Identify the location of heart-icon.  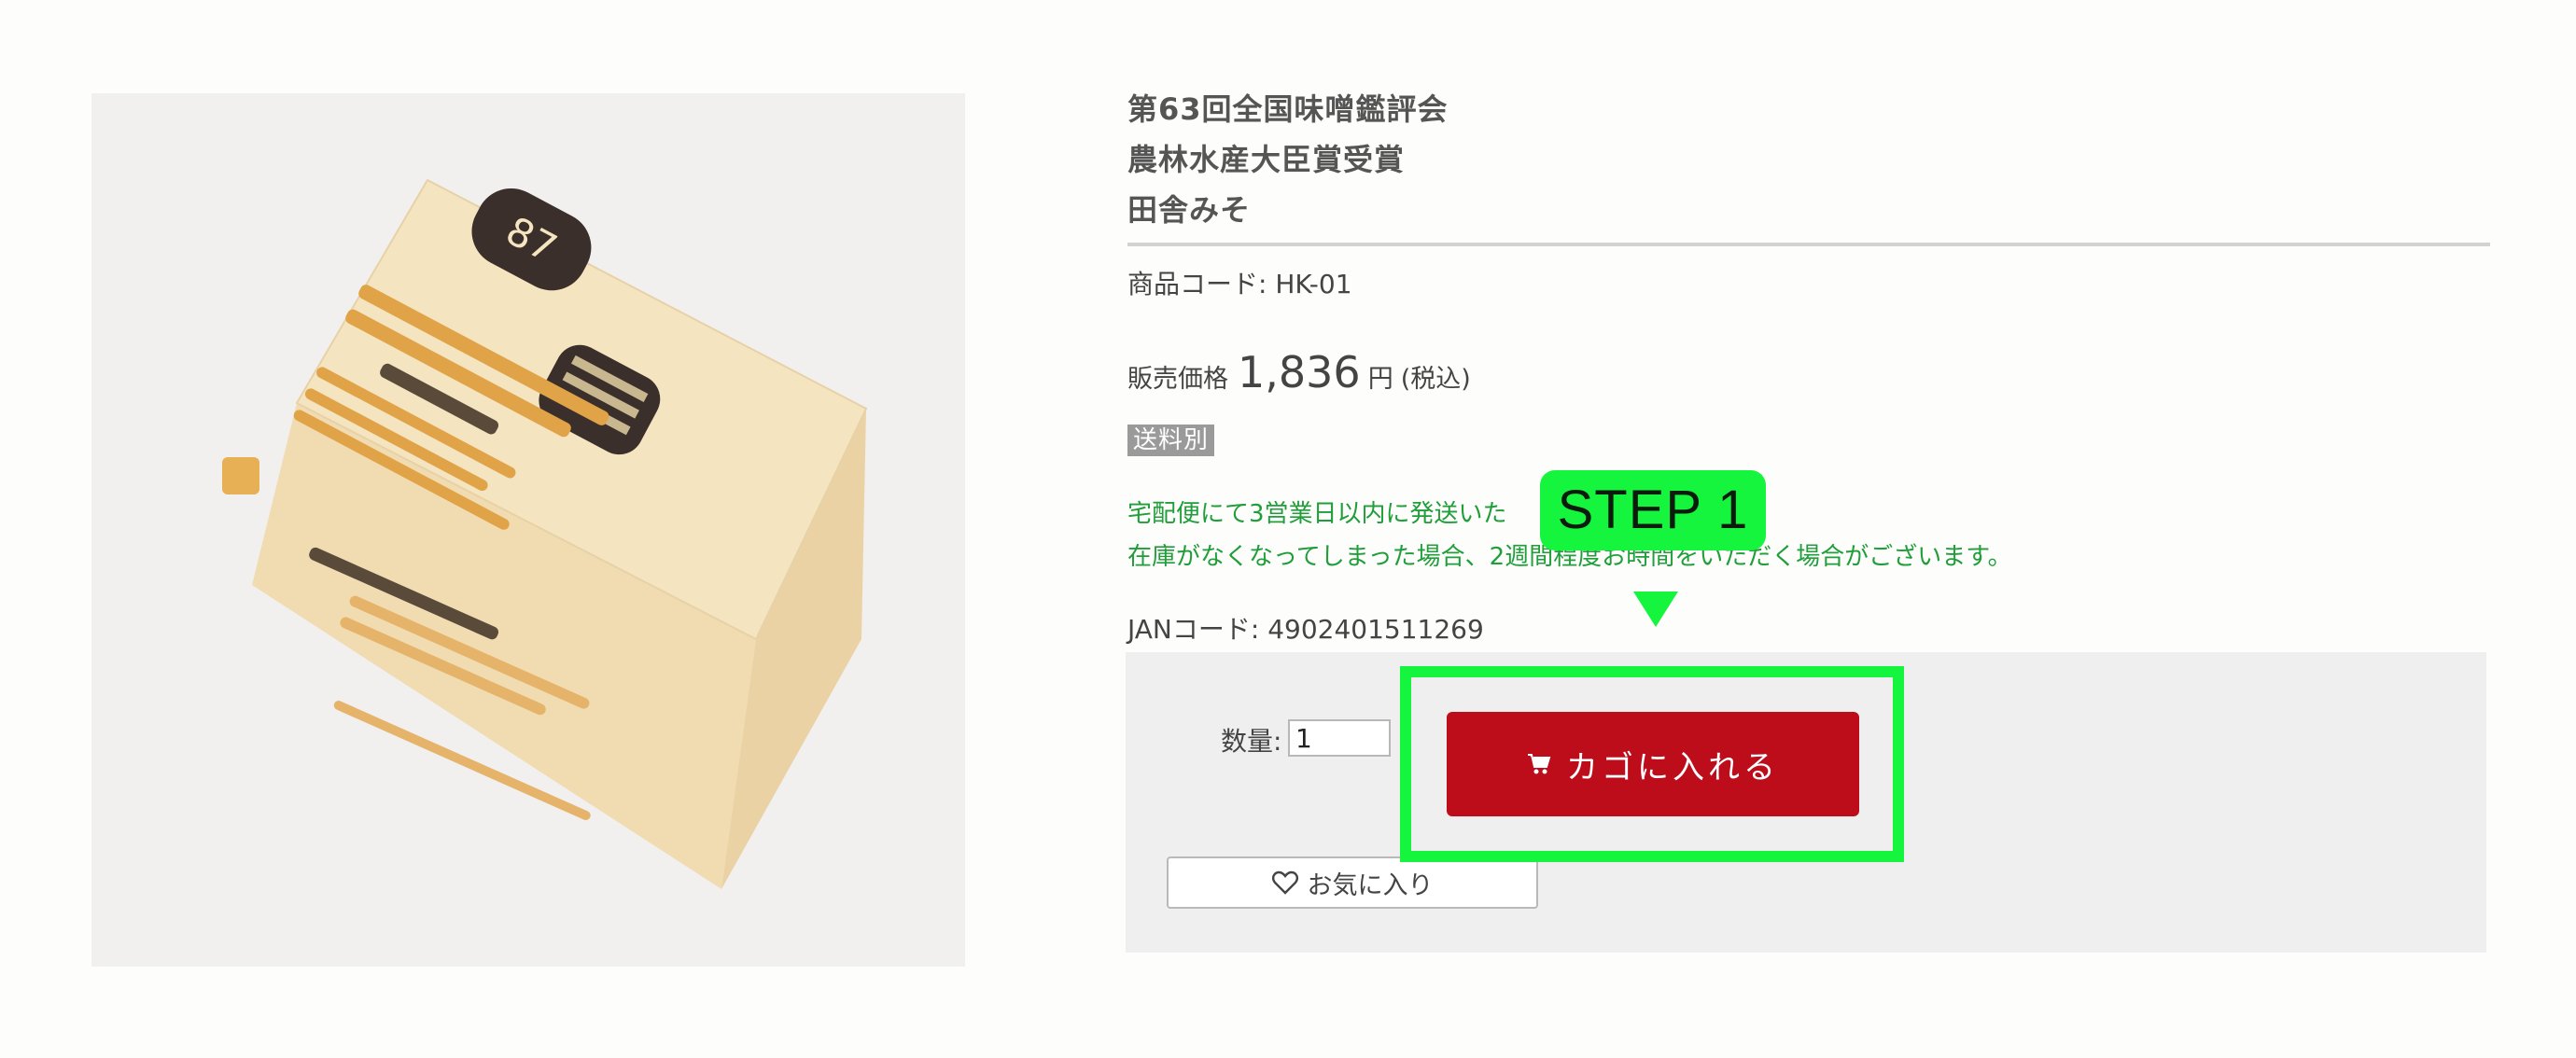
(1284, 882).